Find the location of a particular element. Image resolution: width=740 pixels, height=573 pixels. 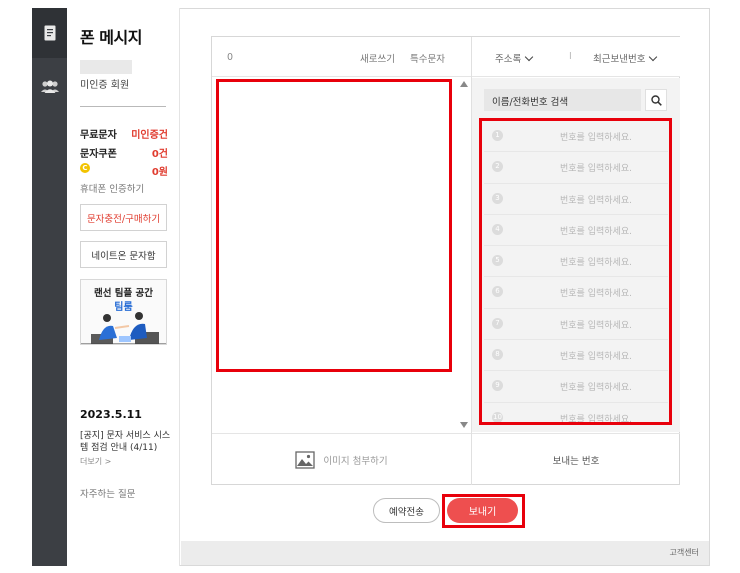

scroll-up-arrow-icon is located at coordinates (464, 84).